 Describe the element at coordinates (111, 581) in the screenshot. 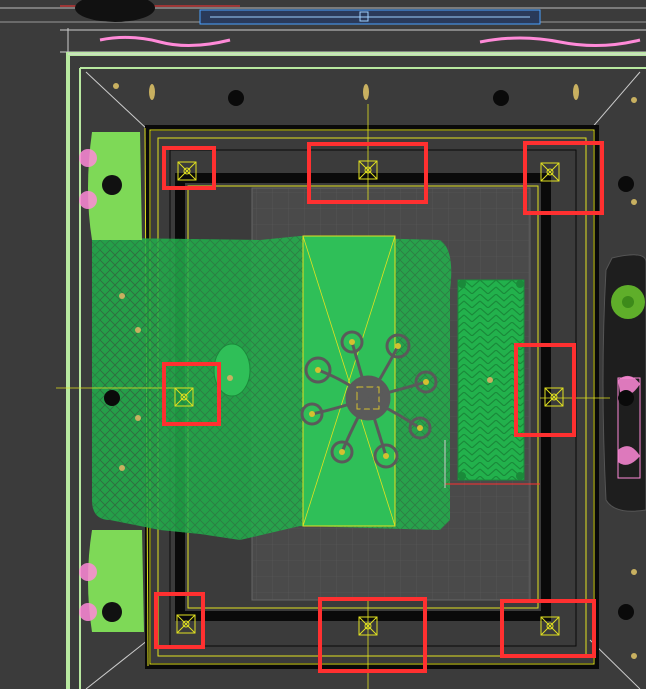

I see `nightstand-bottom` at that location.